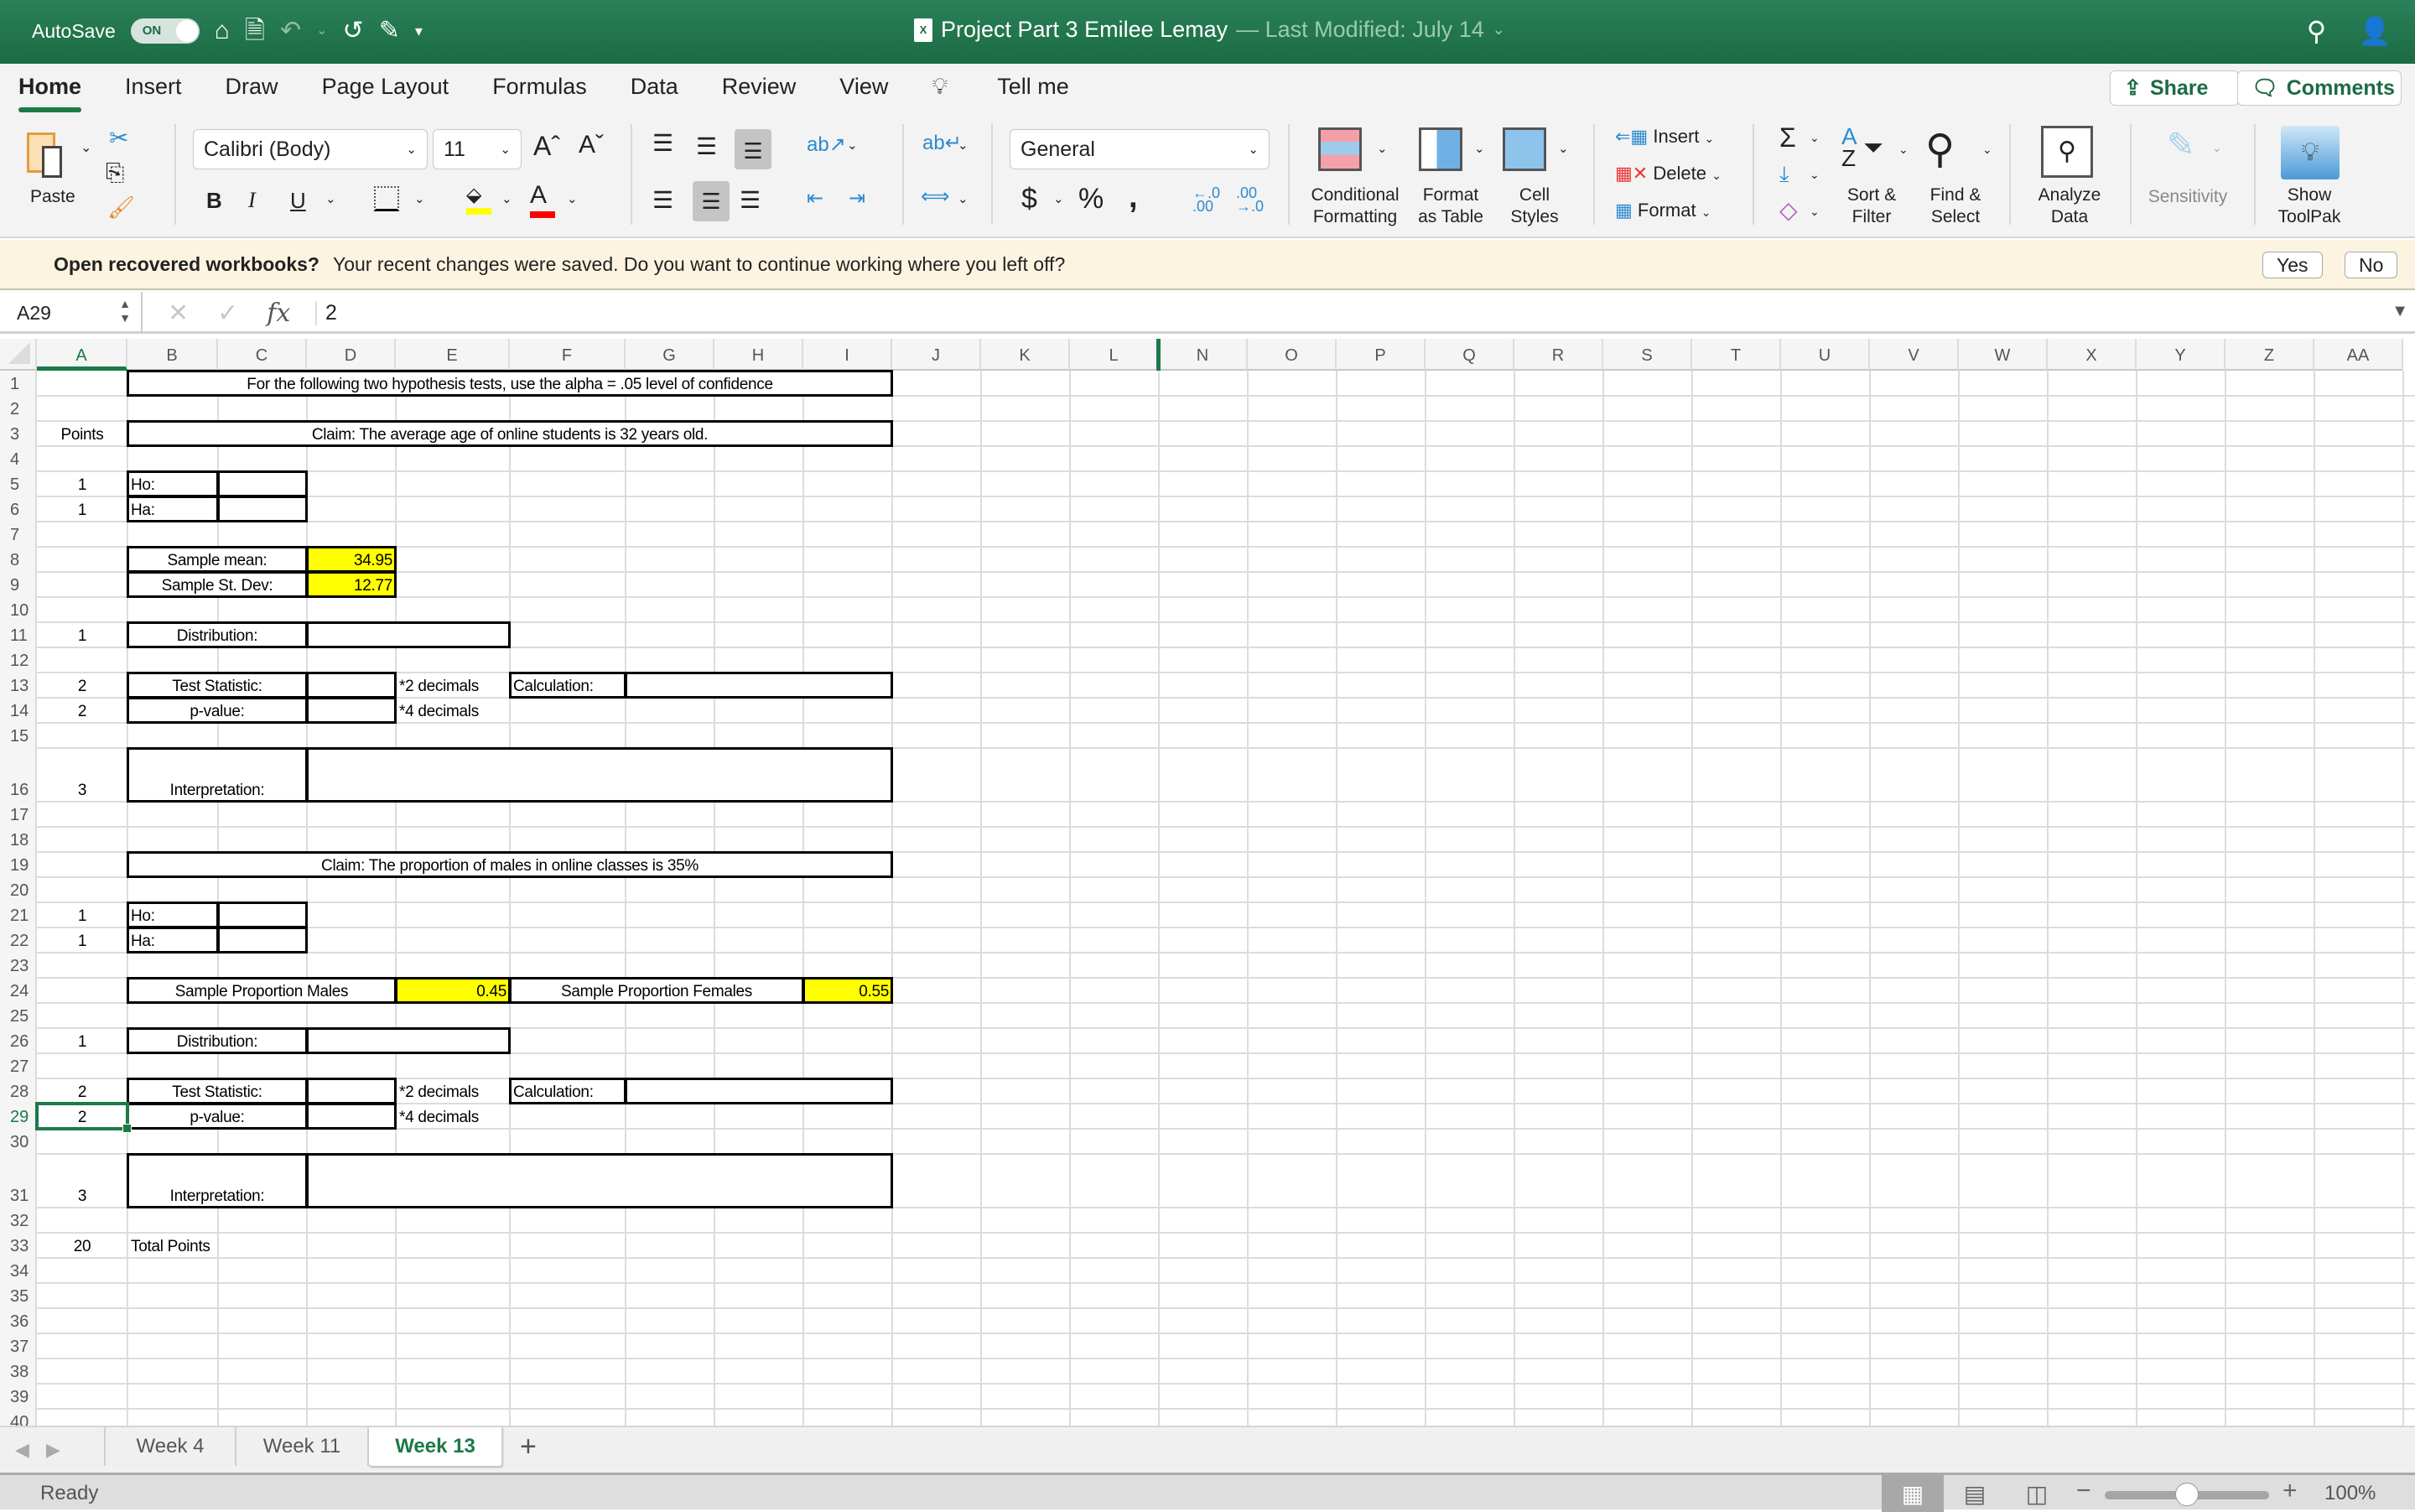 This screenshot has width=2415, height=1512. I want to click on sample-mean-value: 34.95, so click(351, 559).